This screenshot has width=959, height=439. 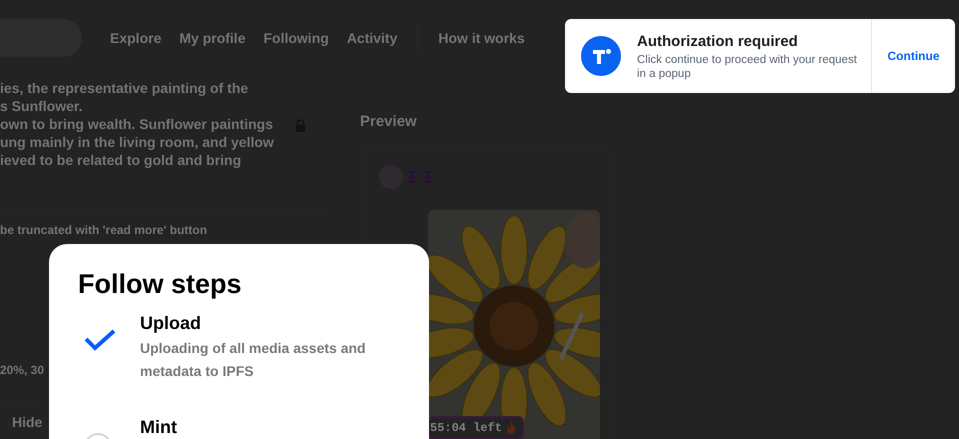 What do you see at coordinates (158, 427) in the screenshot?
I see `step-title: Mint` at bounding box center [158, 427].